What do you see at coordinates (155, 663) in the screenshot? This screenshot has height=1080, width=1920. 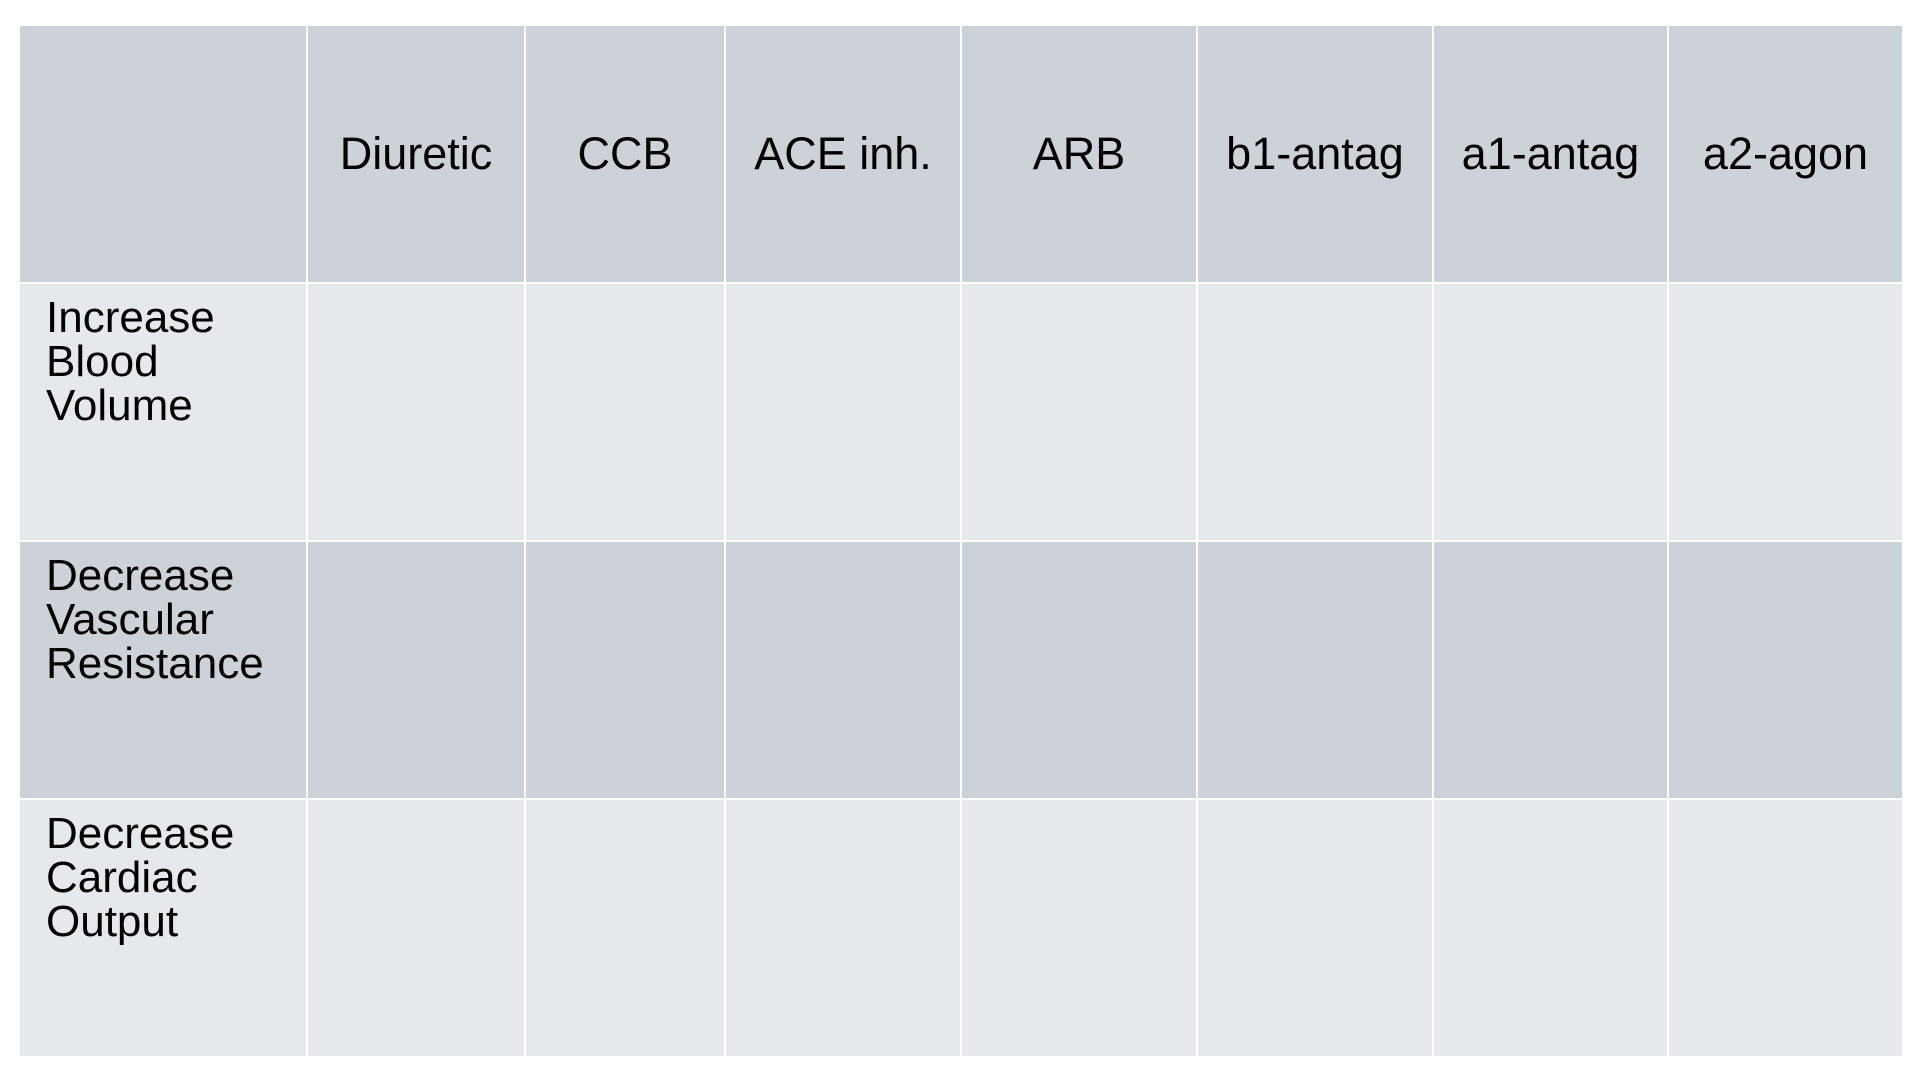 I see `row-label-line: Resistance` at bounding box center [155, 663].